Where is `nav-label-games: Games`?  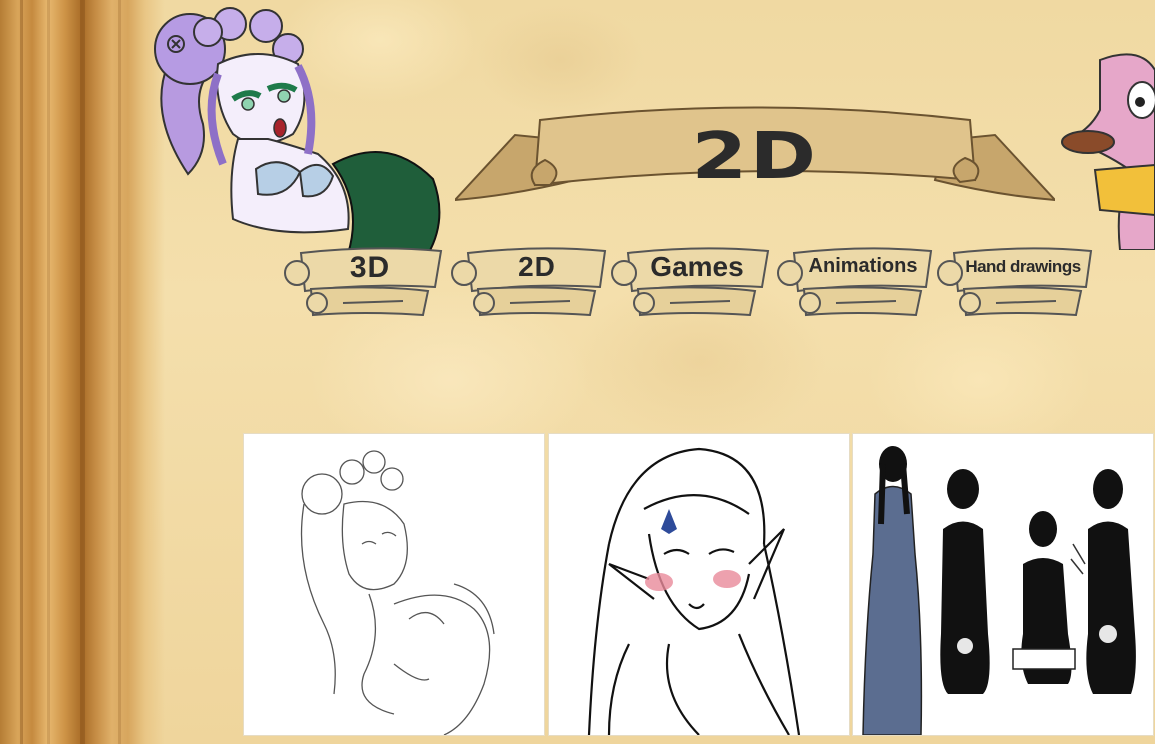 nav-label-games: Games is located at coordinates (697, 266).